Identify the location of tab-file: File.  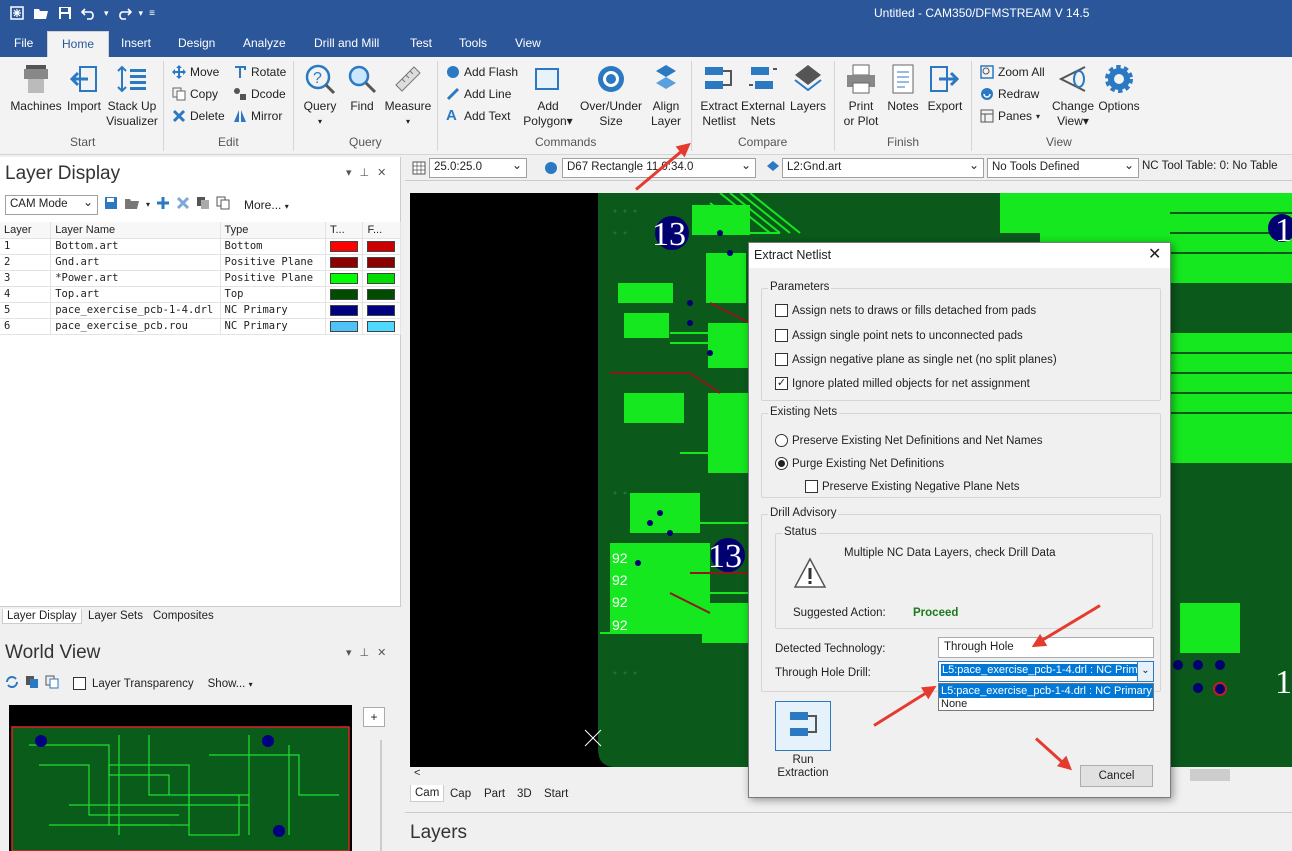
(23, 43).